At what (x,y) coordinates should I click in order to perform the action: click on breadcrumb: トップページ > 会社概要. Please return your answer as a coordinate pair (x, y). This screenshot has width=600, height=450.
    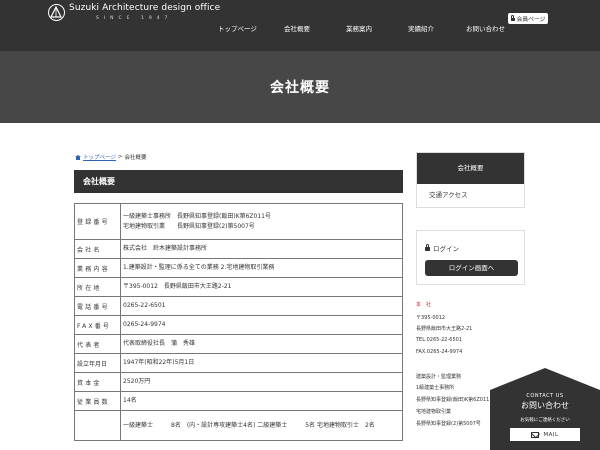
    Looking at the image, I should click on (111, 157).